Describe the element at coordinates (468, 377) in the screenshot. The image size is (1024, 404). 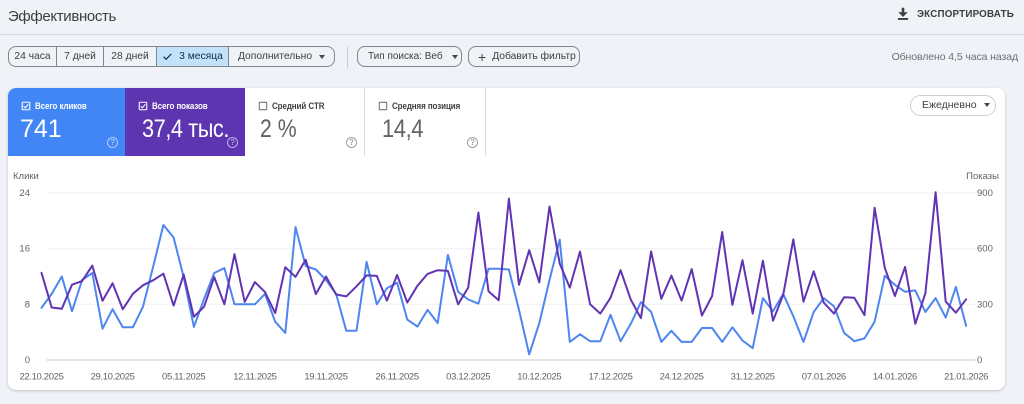
I see `svg-text: 03.12.2025` at that location.